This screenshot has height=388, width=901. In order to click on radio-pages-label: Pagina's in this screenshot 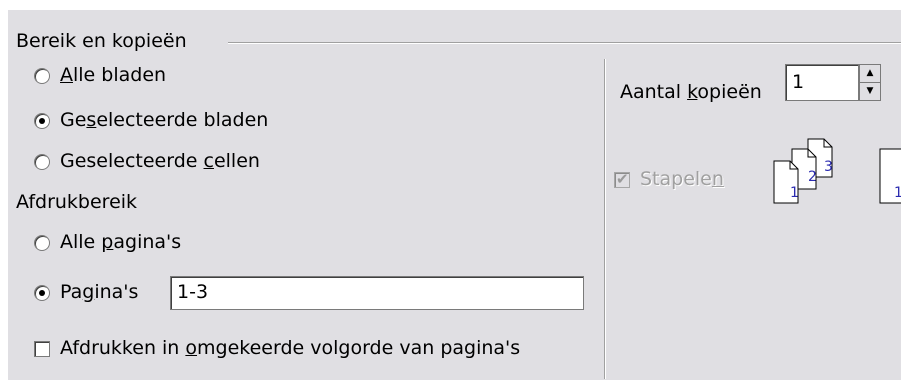, I will do `click(99, 292)`.